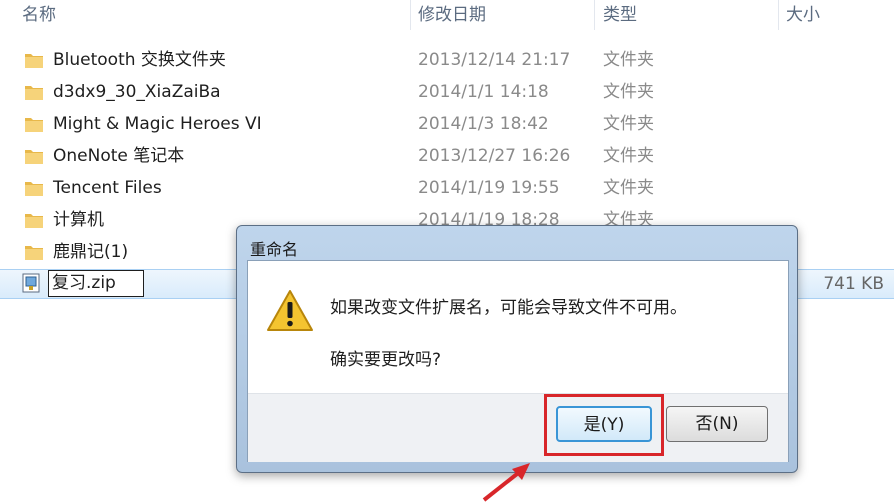  What do you see at coordinates (452, 15) in the screenshot?
I see `column-header-date: 修改日期` at bounding box center [452, 15].